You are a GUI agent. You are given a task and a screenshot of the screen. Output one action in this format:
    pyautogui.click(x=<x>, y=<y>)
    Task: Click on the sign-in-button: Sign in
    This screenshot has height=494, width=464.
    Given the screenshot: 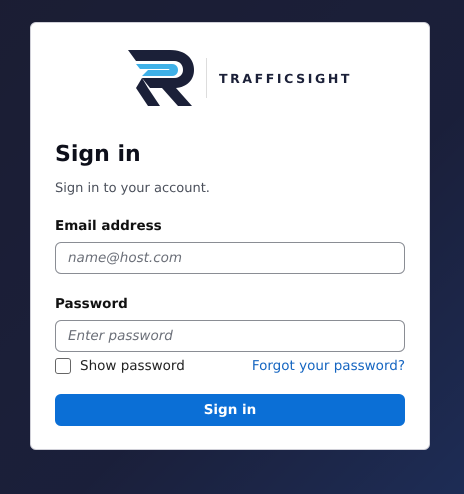 What is the action you would take?
    pyautogui.click(x=230, y=410)
    